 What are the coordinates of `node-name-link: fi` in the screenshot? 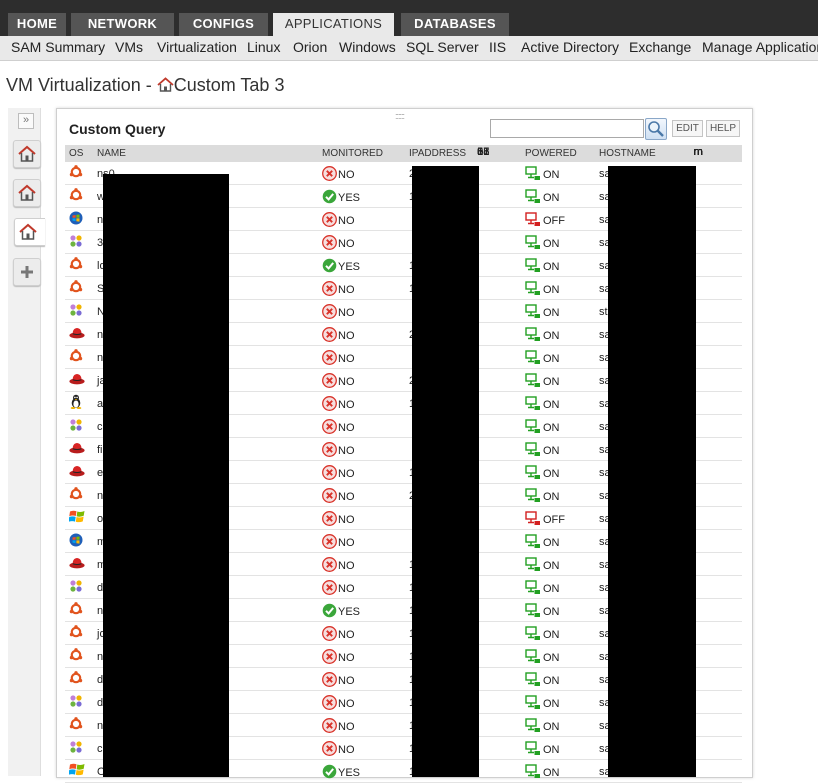 It's located at (100, 450).